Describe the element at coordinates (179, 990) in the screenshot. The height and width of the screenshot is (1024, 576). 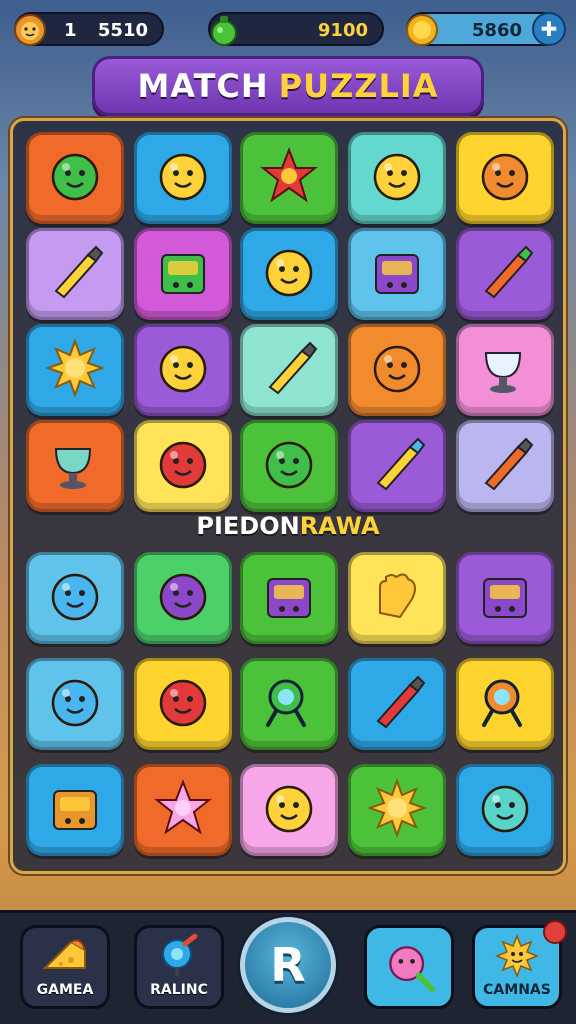
I see `nav-label-ralinc: RALINC` at that location.